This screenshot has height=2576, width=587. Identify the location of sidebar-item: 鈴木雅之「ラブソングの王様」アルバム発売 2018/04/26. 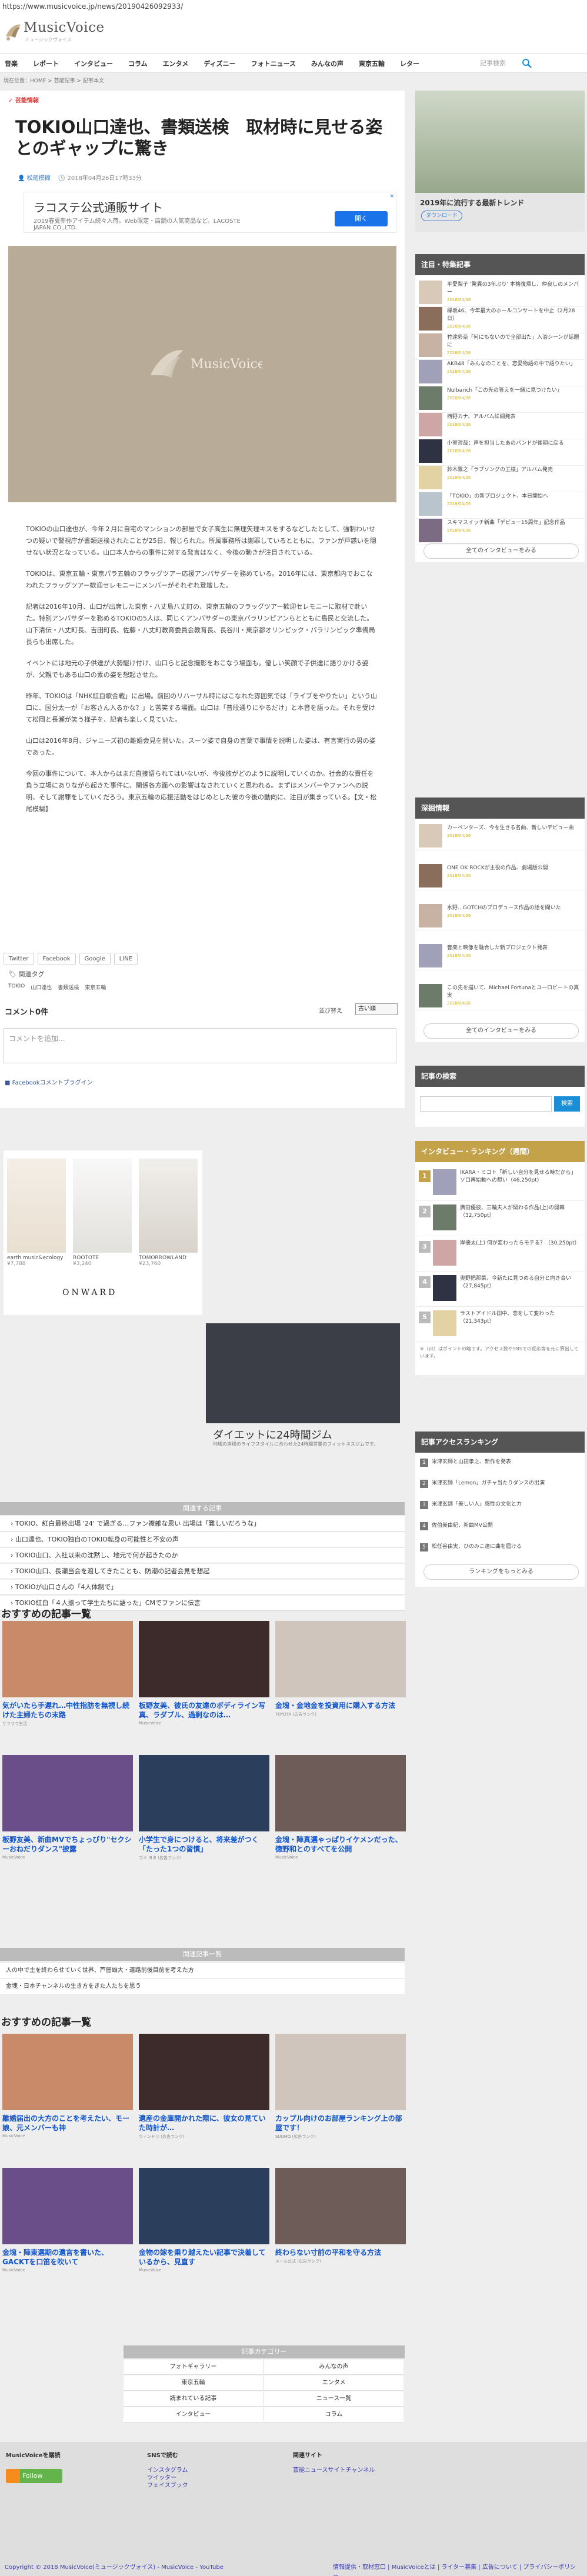
(500, 477).